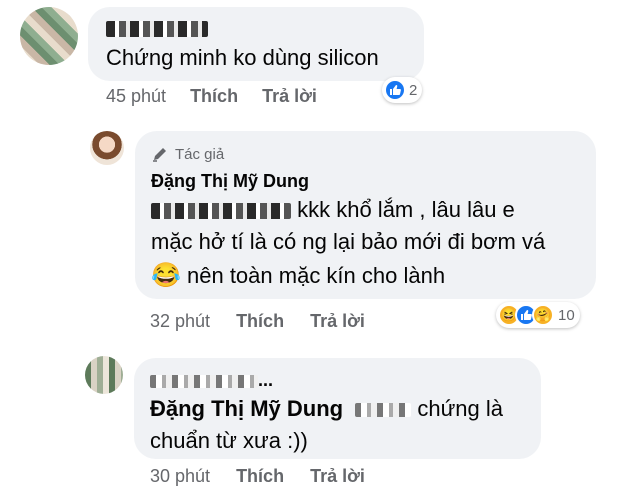  I want to click on comment-line-2: mặc hở tí là có ng lại bảo mới đi bơm vá, so click(348, 241).